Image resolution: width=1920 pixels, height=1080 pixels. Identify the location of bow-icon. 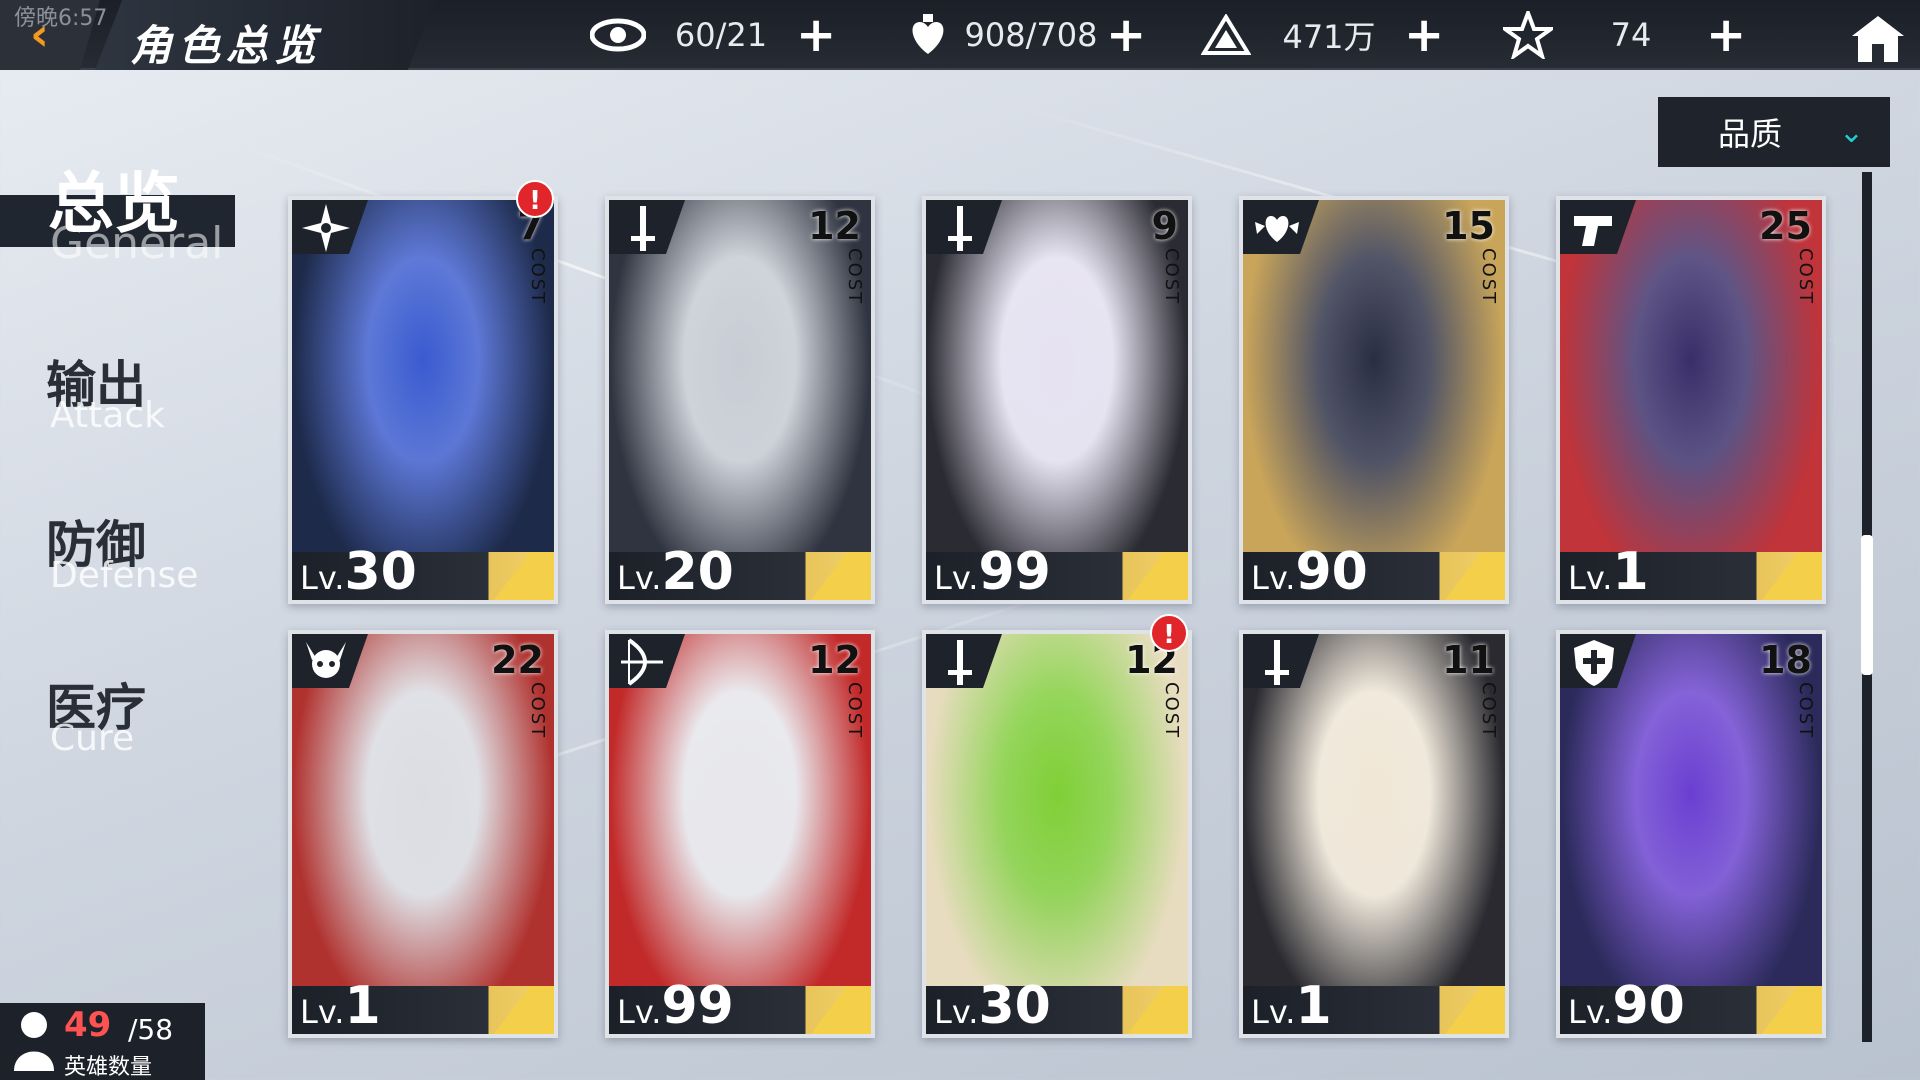
(643, 662).